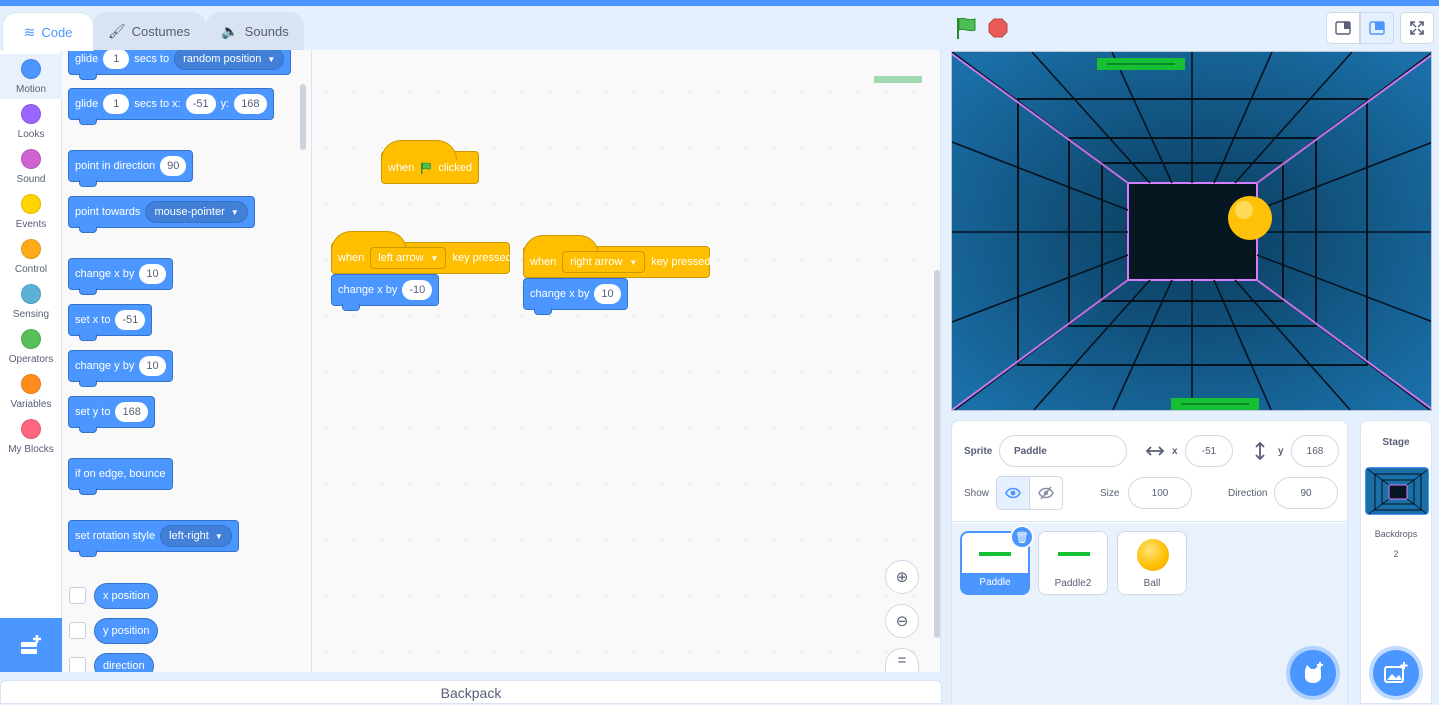 The width and height of the screenshot is (1439, 705). I want to click on paddle2-thumbnail, so click(1074, 554).